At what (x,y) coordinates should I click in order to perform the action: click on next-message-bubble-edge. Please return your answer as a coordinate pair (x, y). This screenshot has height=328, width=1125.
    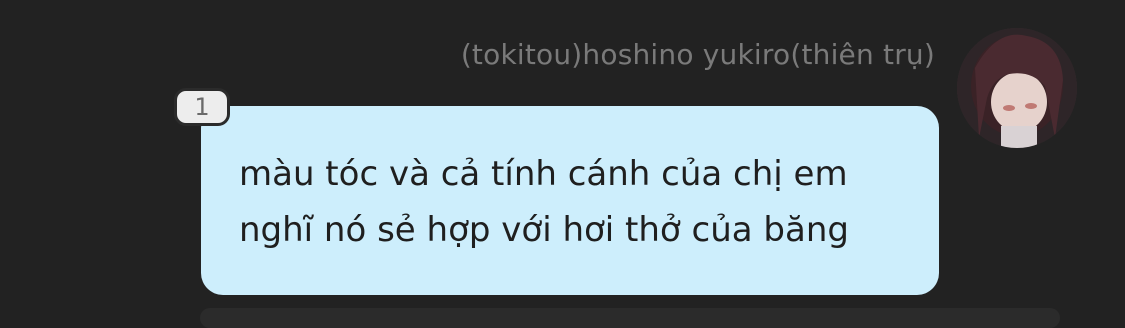
    Looking at the image, I should click on (630, 318).